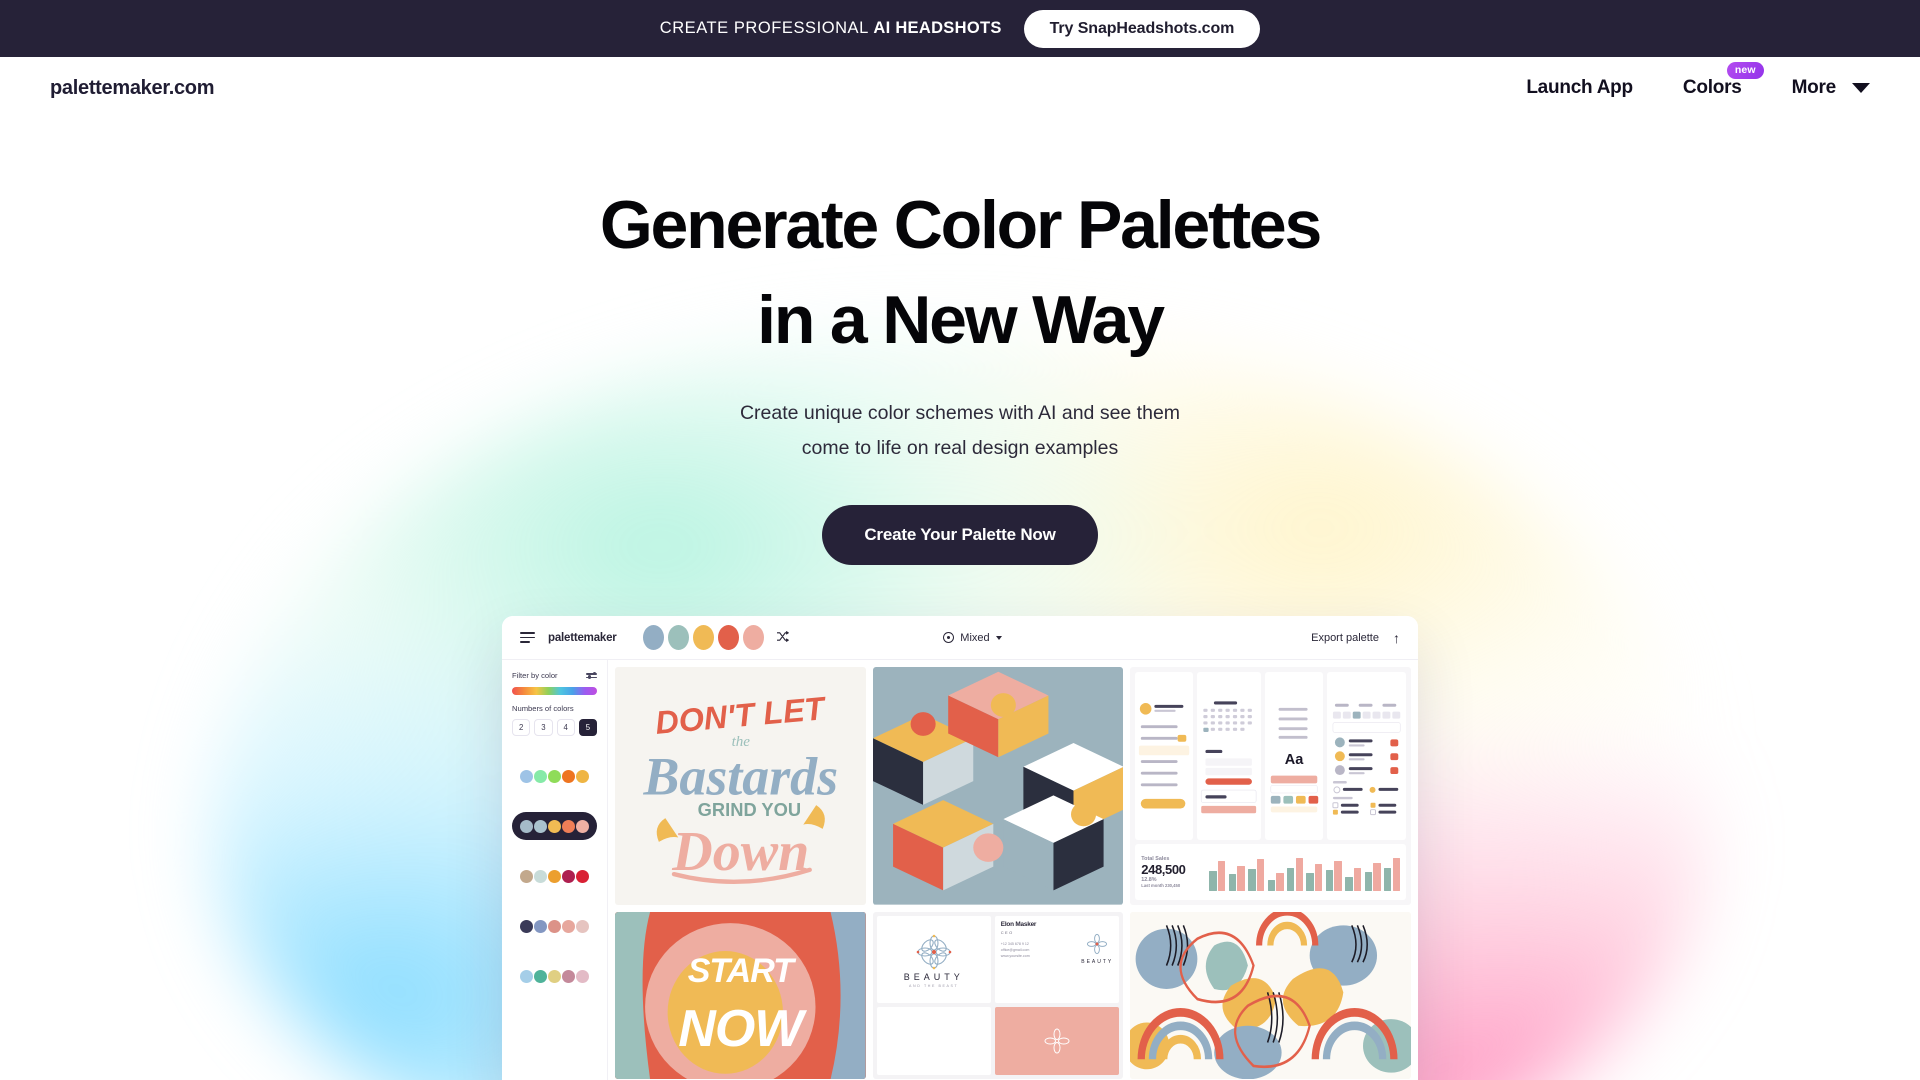 This screenshot has height=1080, width=1920. What do you see at coordinates (587, 727) in the screenshot?
I see `color-count-option-5: 5` at bounding box center [587, 727].